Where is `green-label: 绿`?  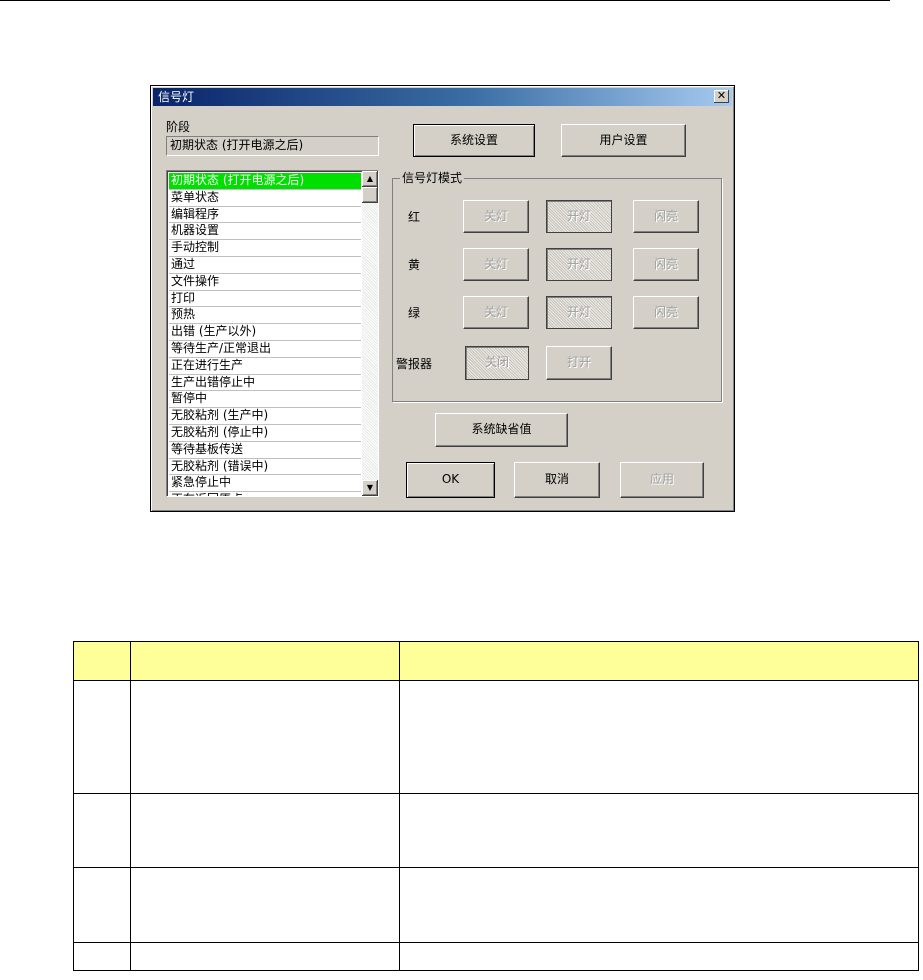
green-label: 绿 is located at coordinates (414, 313).